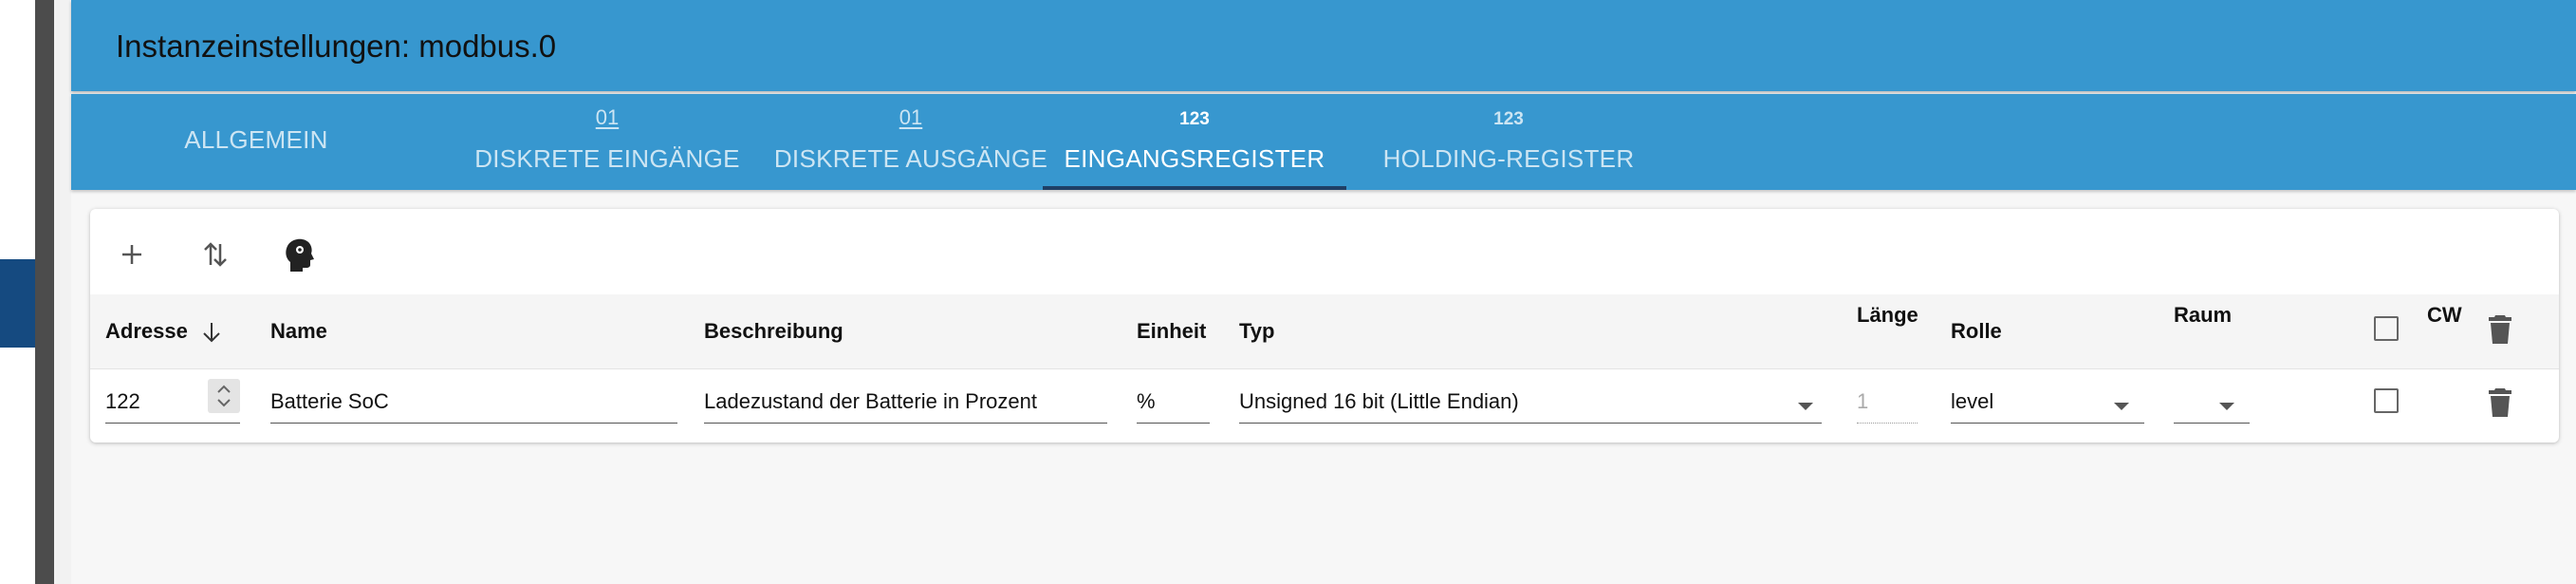 This screenshot has width=2576, height=584. I want to click on unit-input: %, so click(1173, 402).